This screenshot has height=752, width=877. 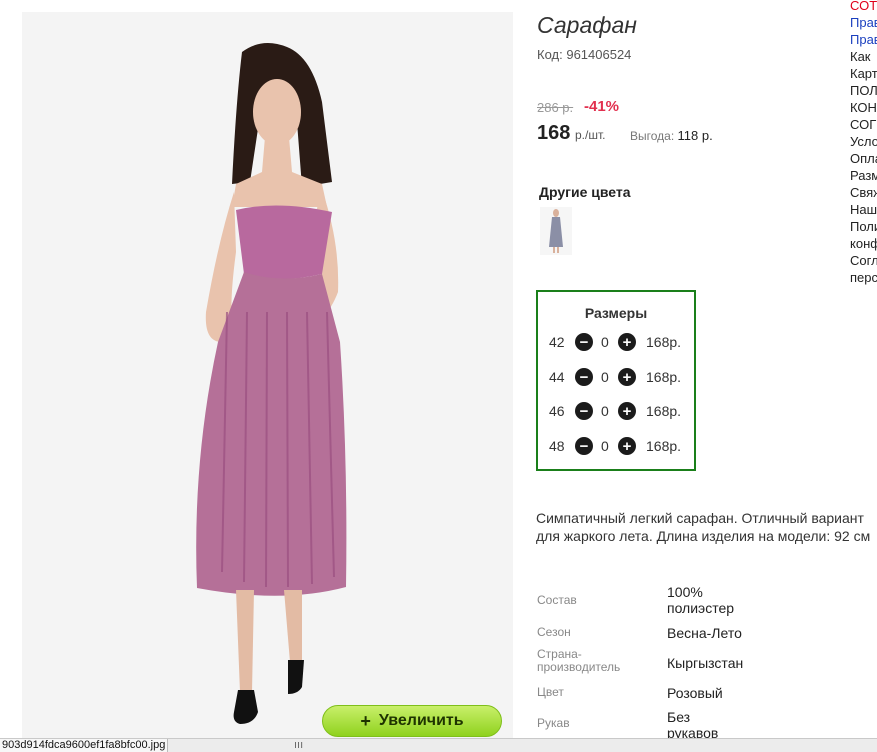 What do you see at coordinates (298, 745) in the screenshot?
I see `resize-grip-icon: ııı` at bounding box center [298, 745].